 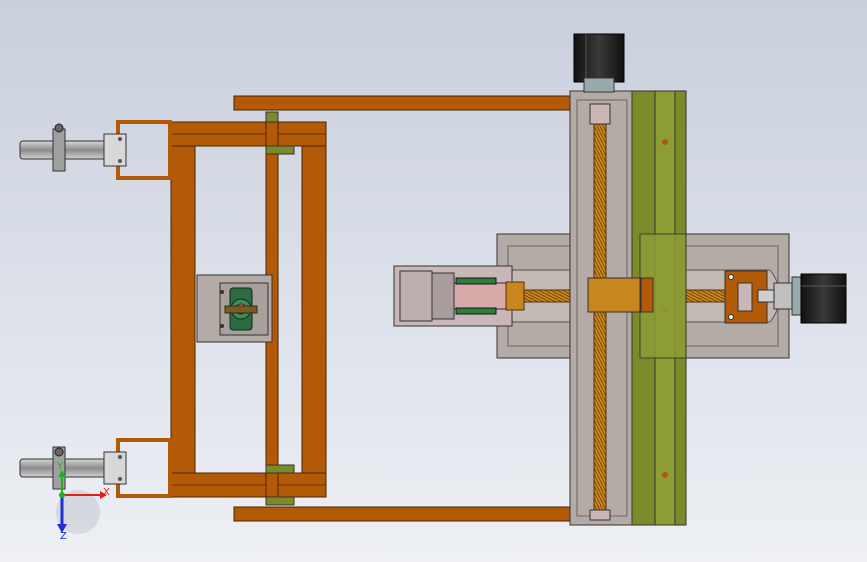 What do you see at coordinates (241, 309) in the screenshot?
I see `pillow-block-bearing` at bounding box center [241, 309].